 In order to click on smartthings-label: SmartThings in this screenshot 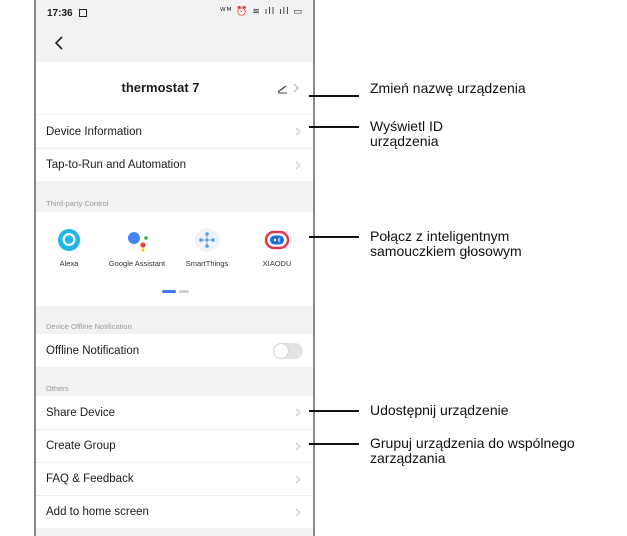, I will do `click(207, 263)`.